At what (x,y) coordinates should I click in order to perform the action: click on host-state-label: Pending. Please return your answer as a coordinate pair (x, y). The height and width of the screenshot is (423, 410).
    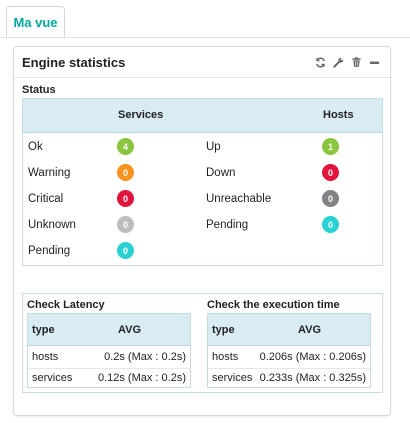
    Looking at the image, I should click on (227, 225).